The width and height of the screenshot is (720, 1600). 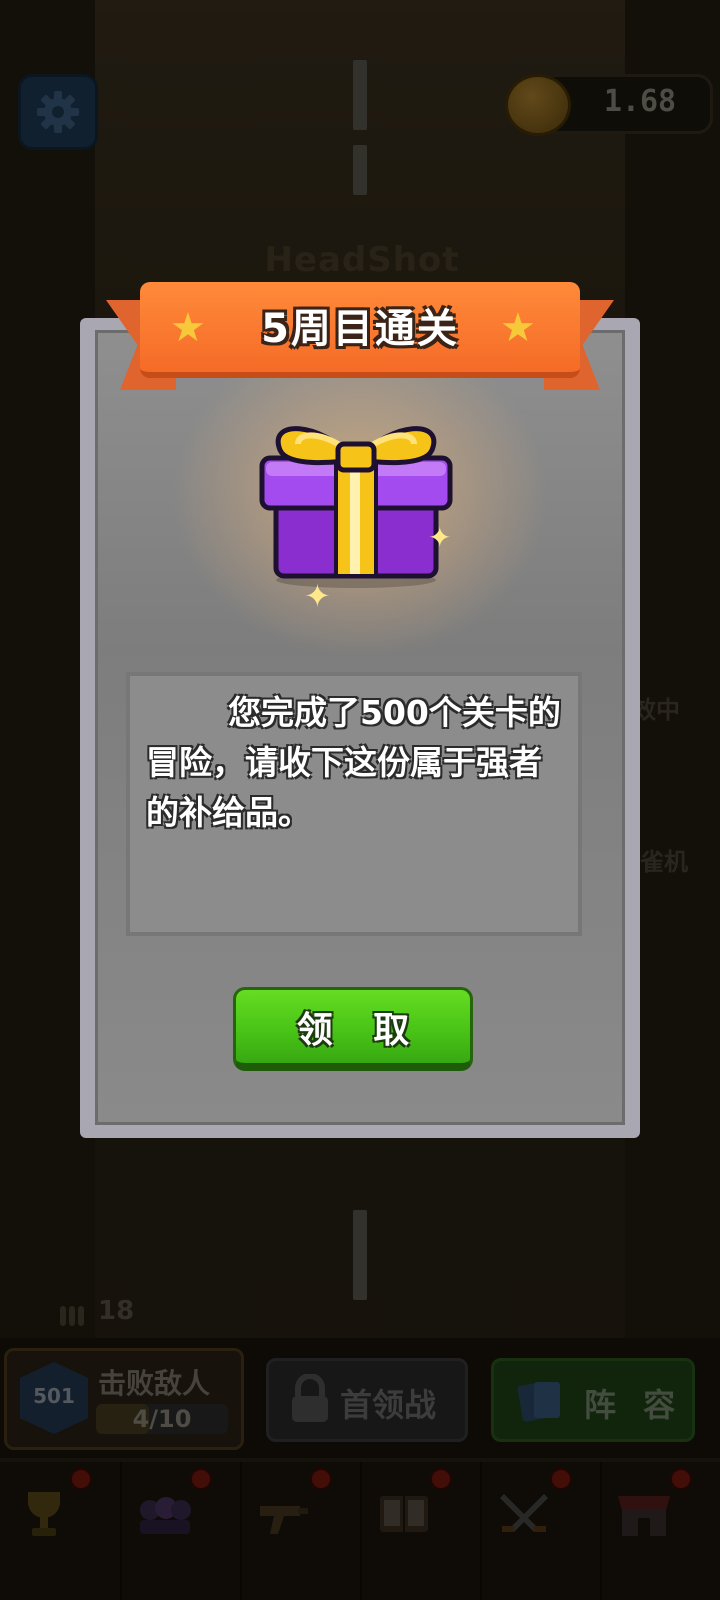 What do you see at coordinates (360, 1030) in the screenshot?
I see `claim-label: 领 取` at bounding box center [360, 1030].